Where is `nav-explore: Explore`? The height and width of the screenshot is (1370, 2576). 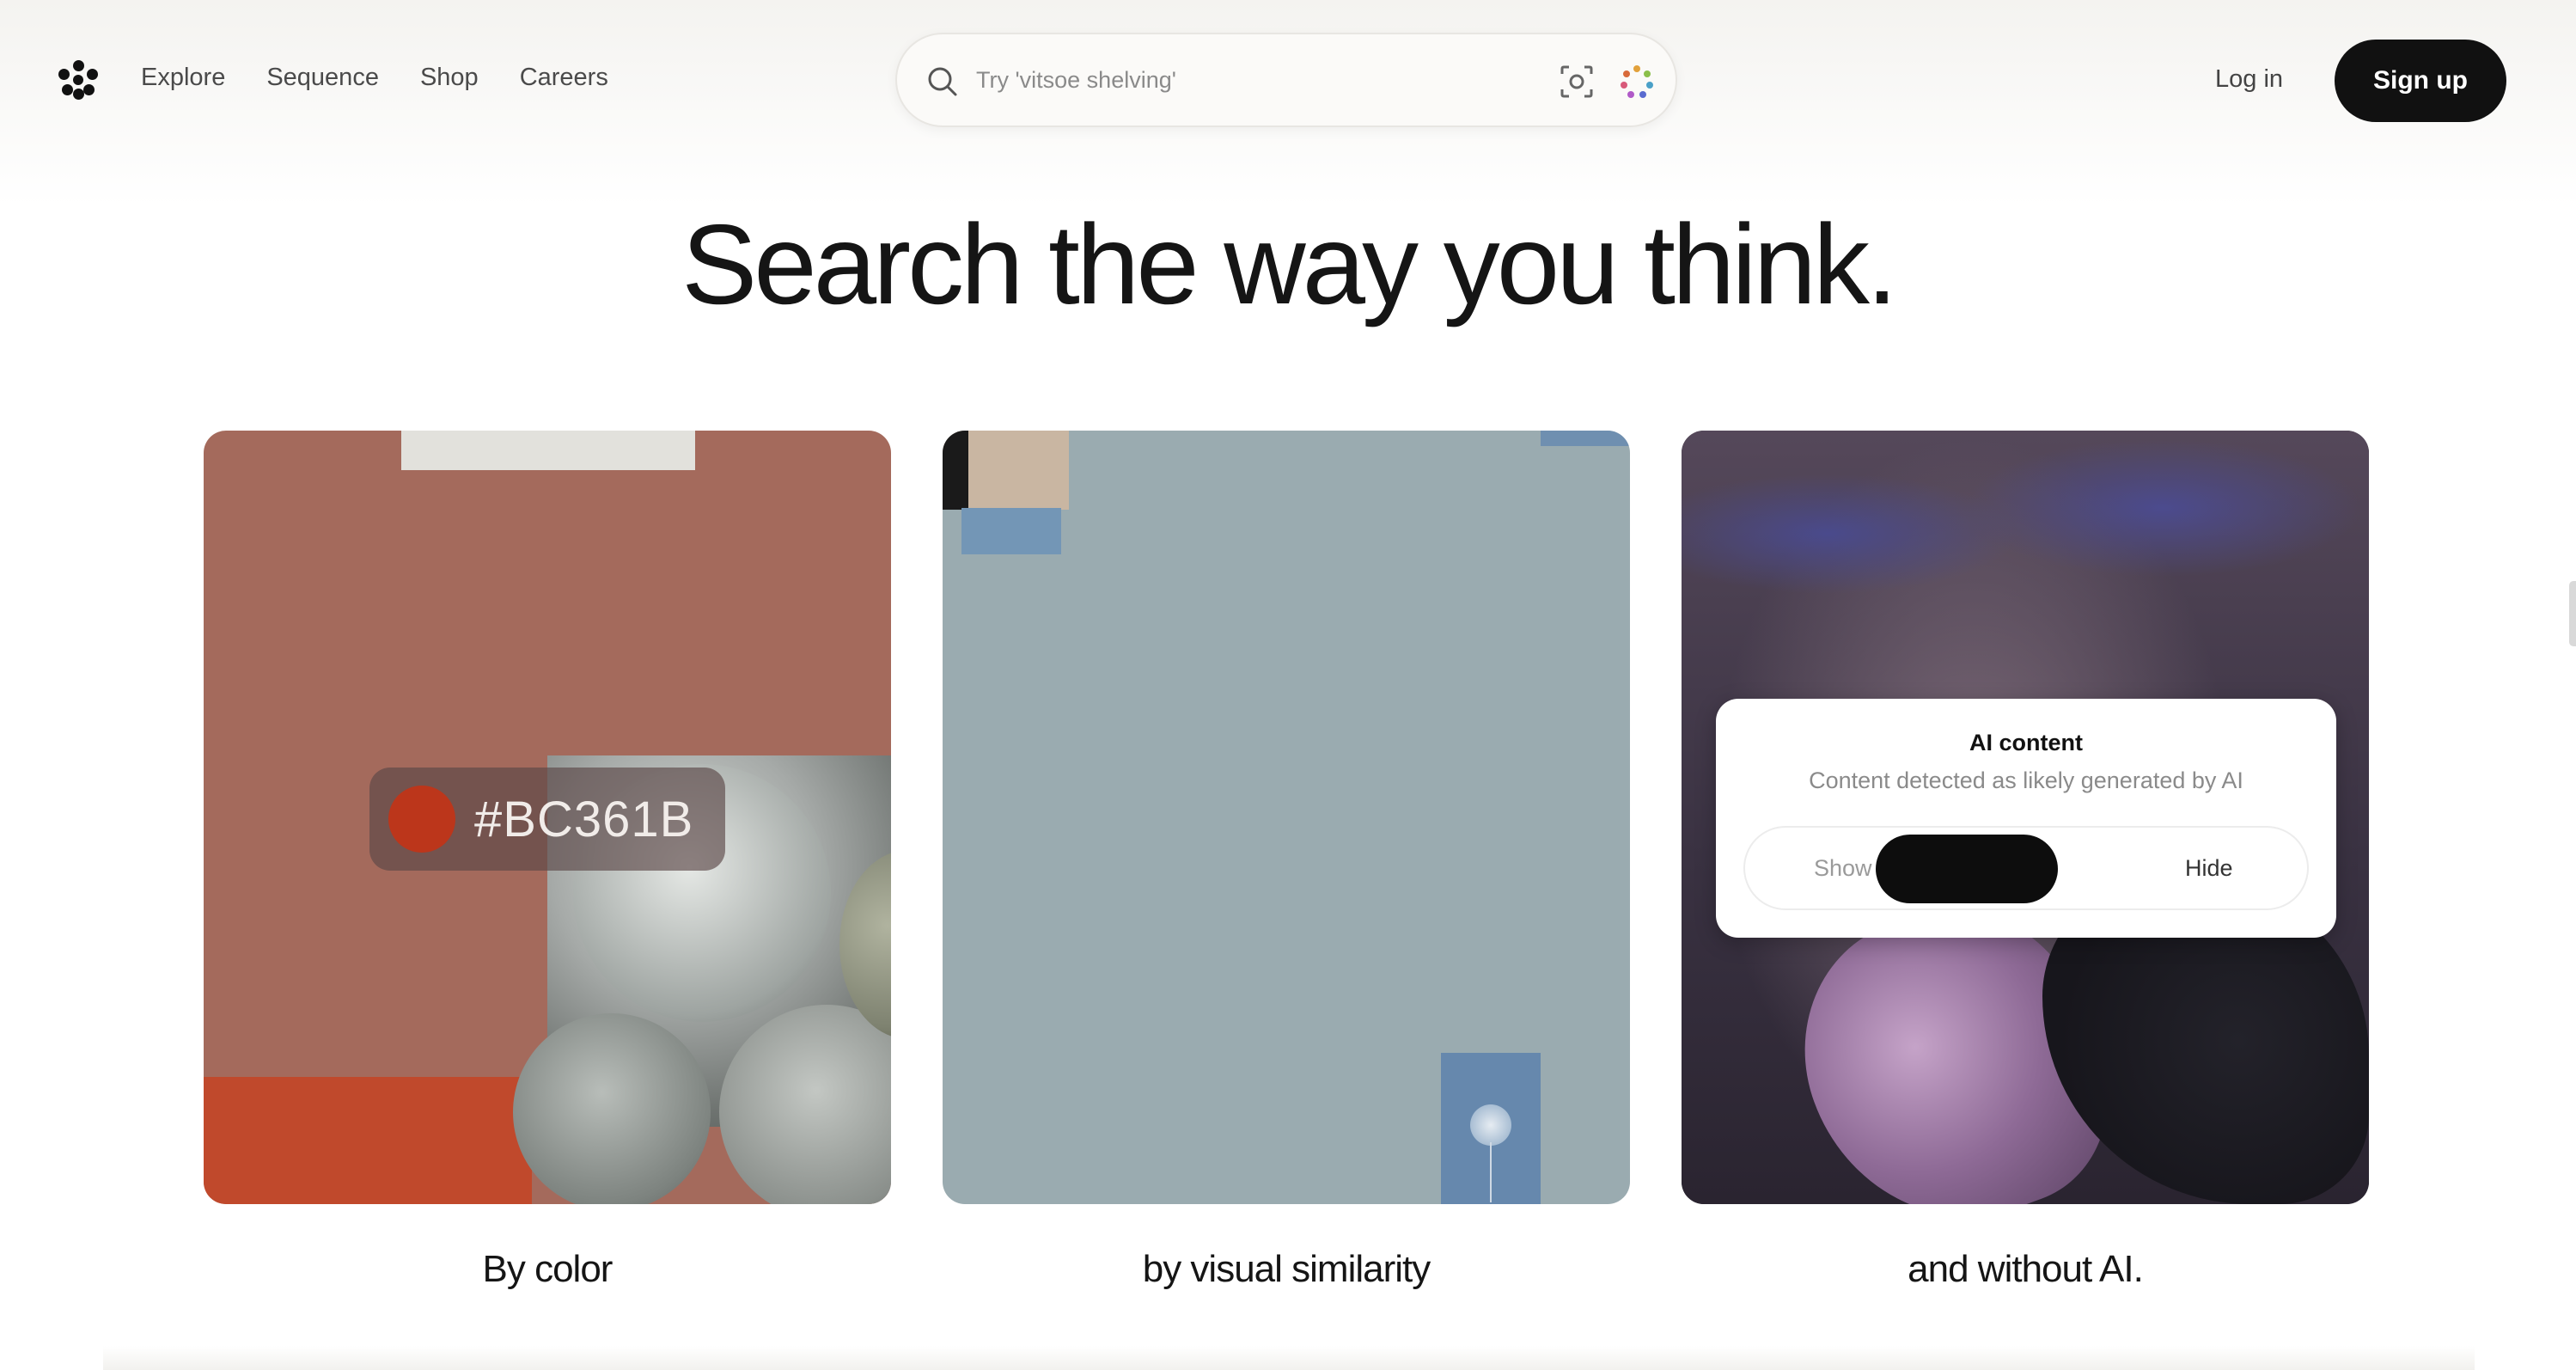
nav-explore: Explore is located at coordinates (183, 78).